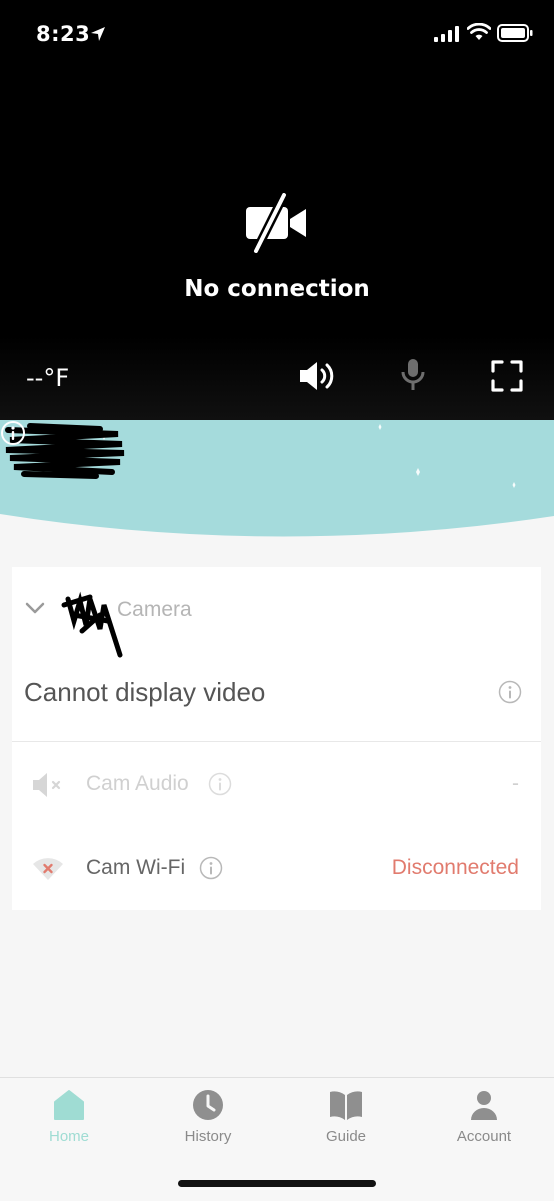 The width and height of the screenshot is (554, 1201). Describe the element at coordinates (515, 33) in the screenshot. I see `battery-icon` at that location.